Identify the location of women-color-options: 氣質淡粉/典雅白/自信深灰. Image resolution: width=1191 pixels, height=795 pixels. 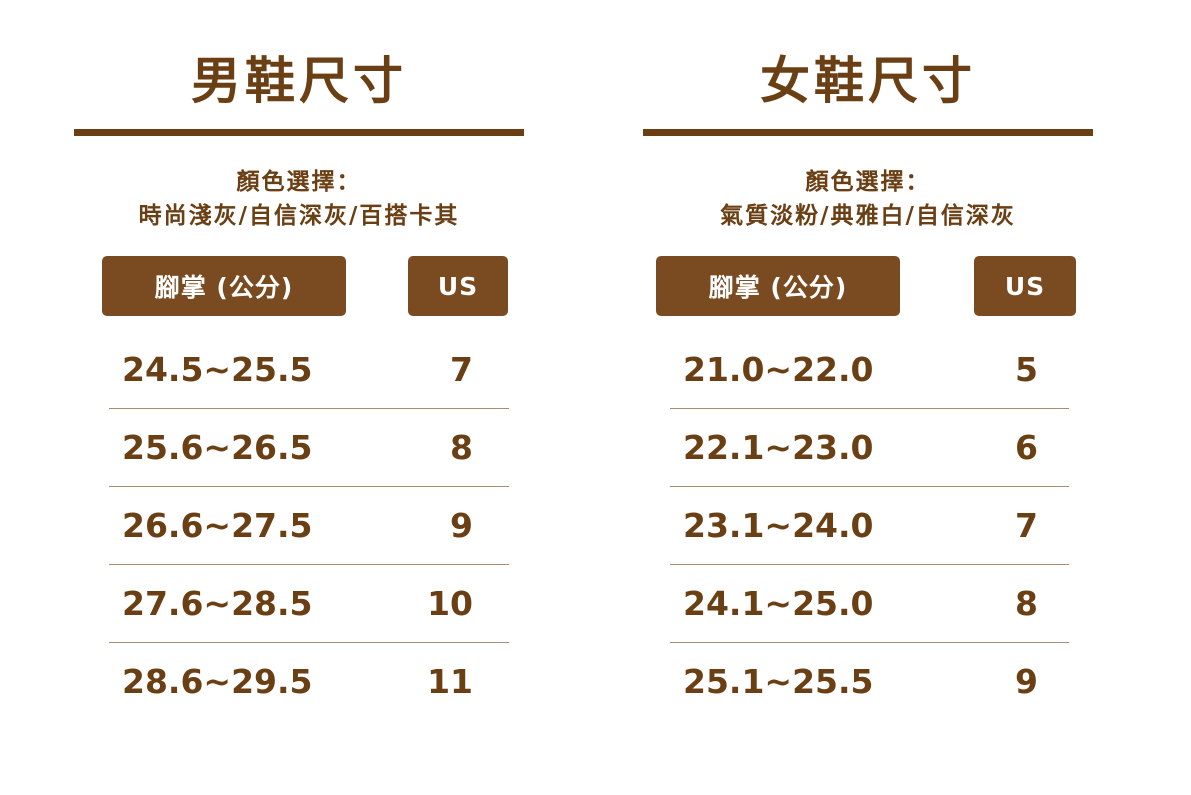
(868, 216).